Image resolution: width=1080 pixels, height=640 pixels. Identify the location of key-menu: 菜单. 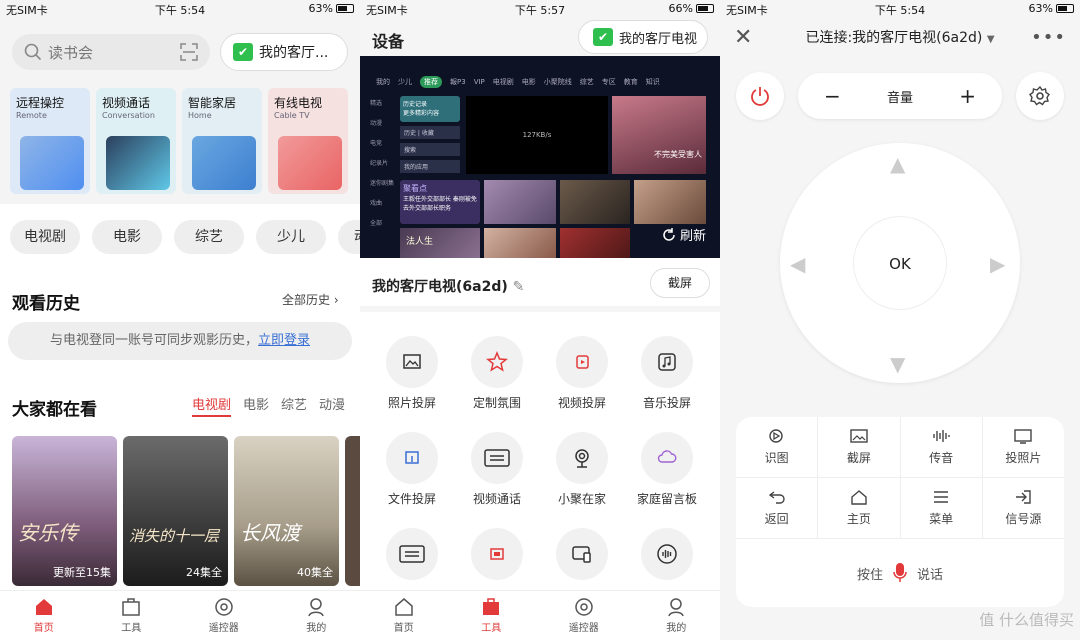
(942, 508).